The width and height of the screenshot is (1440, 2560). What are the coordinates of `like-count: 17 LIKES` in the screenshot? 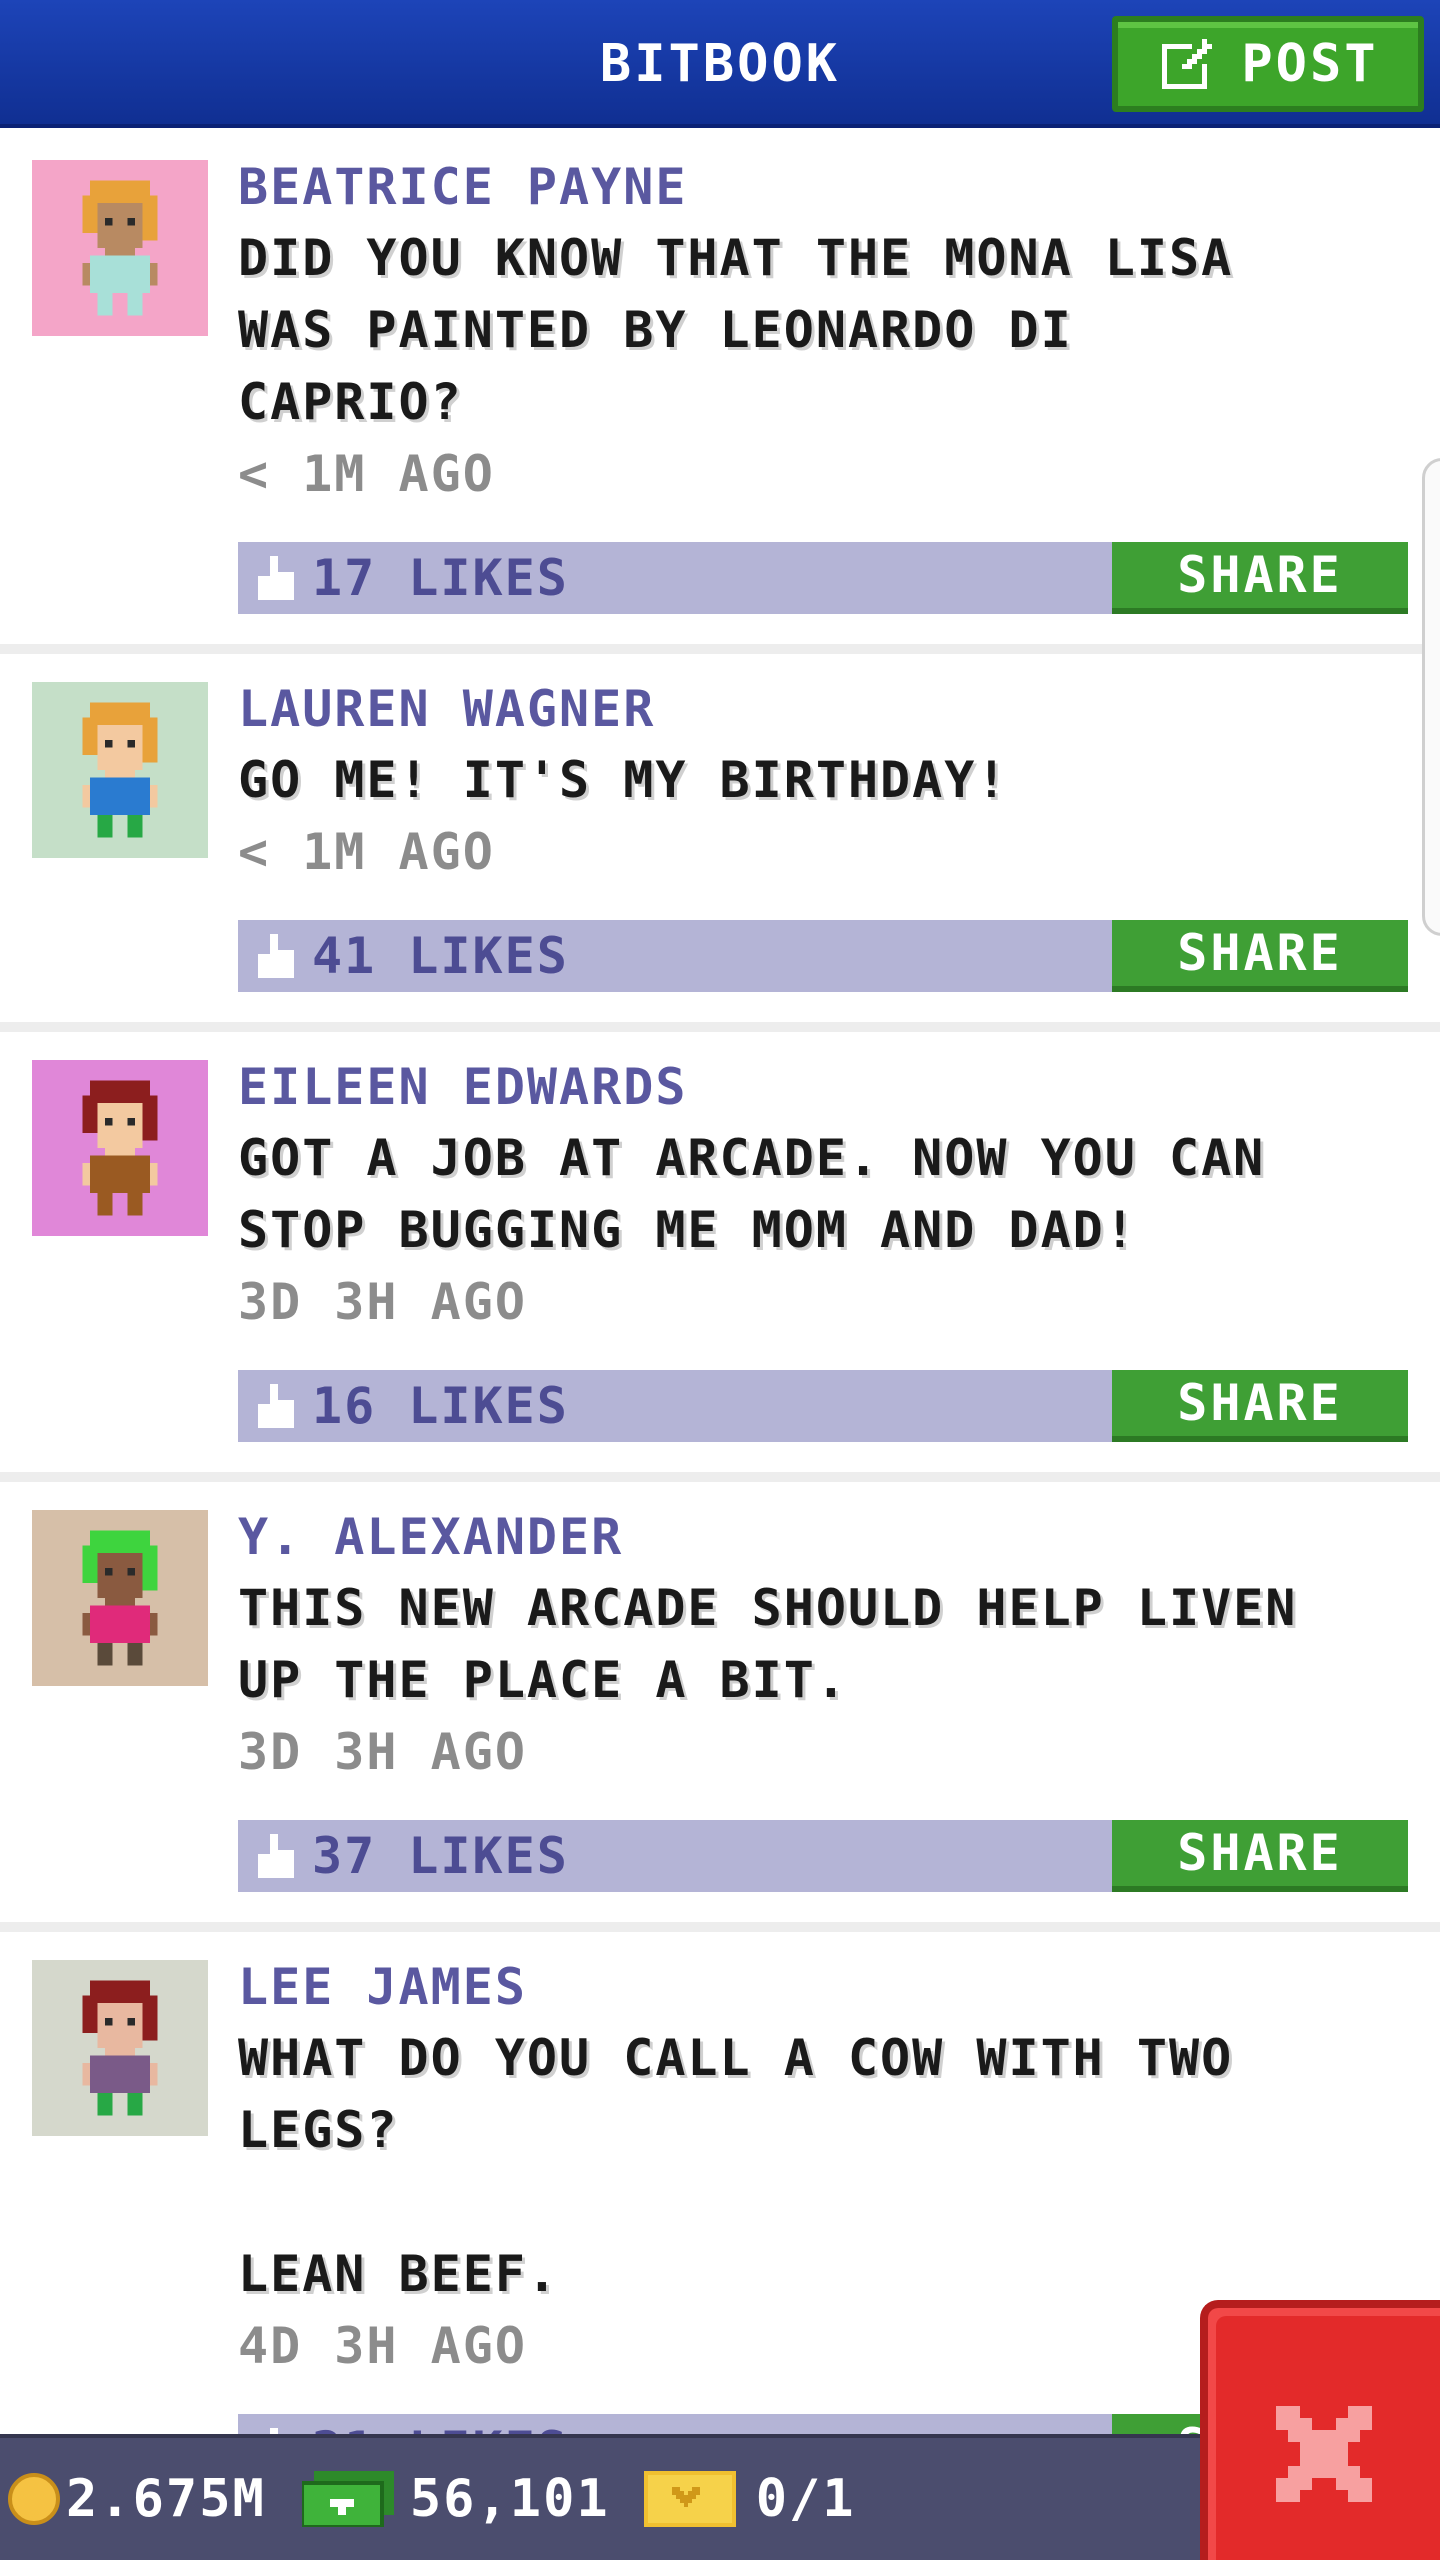 It's located at (440, 578).